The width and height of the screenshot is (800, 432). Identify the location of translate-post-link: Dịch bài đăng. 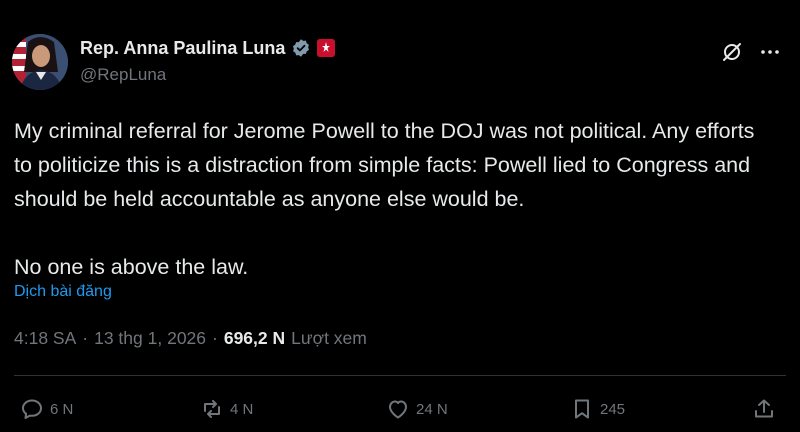
(63, 292).